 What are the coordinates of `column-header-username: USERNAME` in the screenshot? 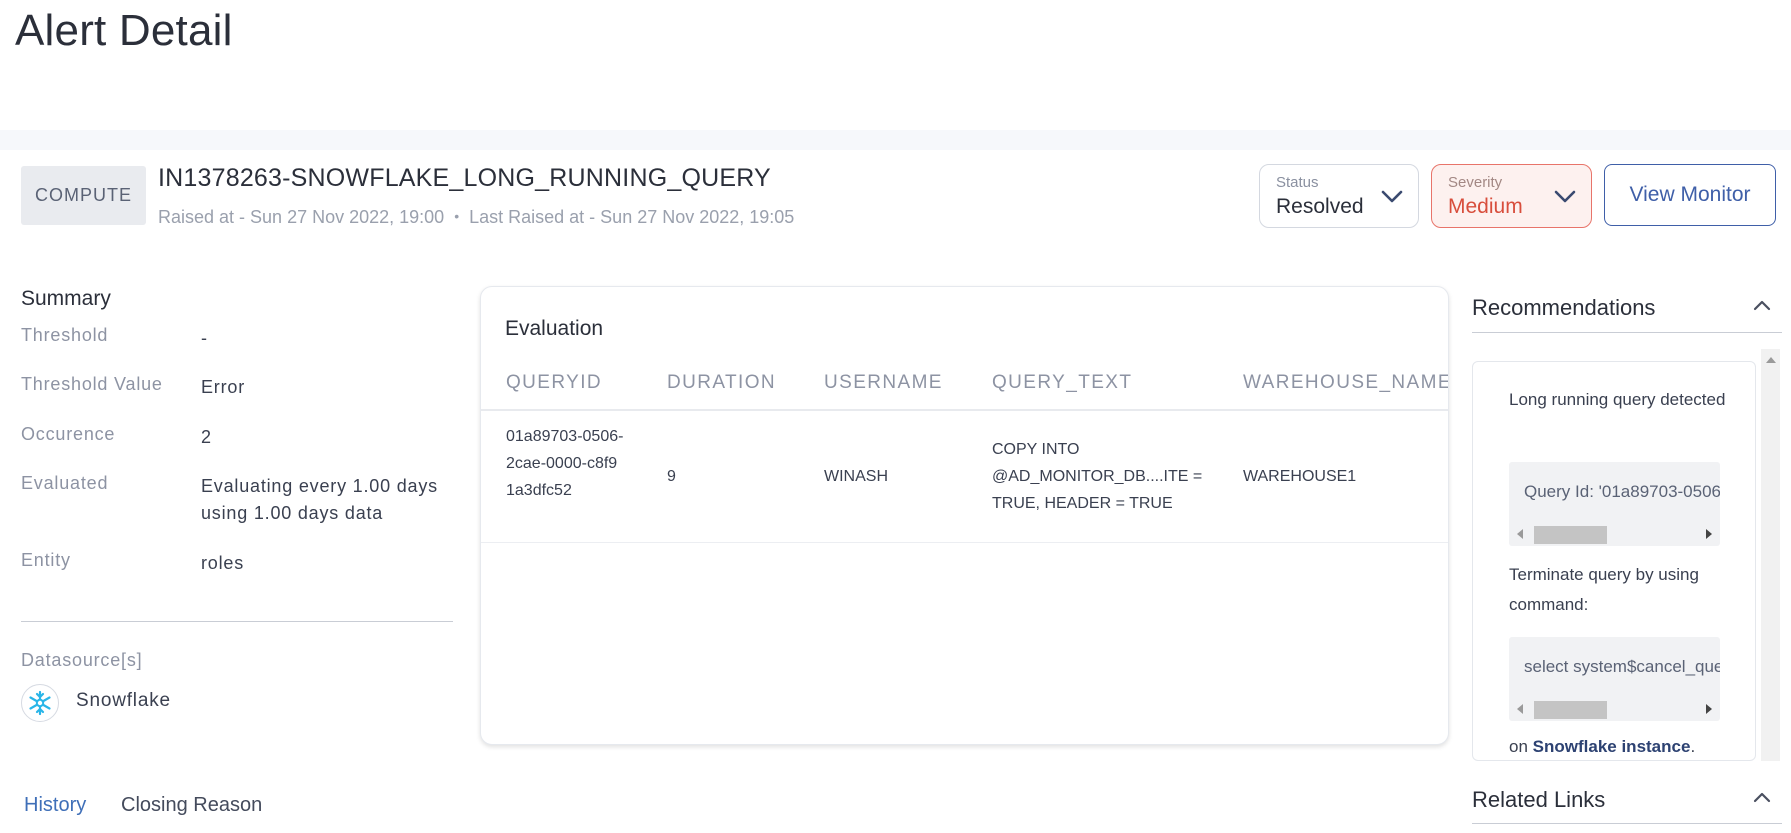 It's located at (883, 383).